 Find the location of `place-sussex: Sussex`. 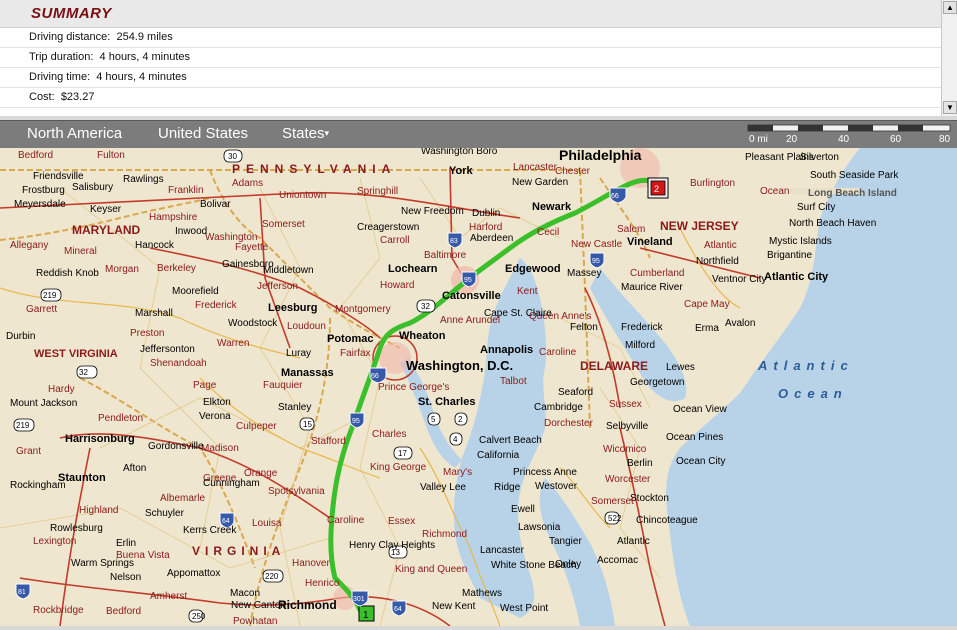

place-sussex: Sussex is located at coordinates (625, 404).